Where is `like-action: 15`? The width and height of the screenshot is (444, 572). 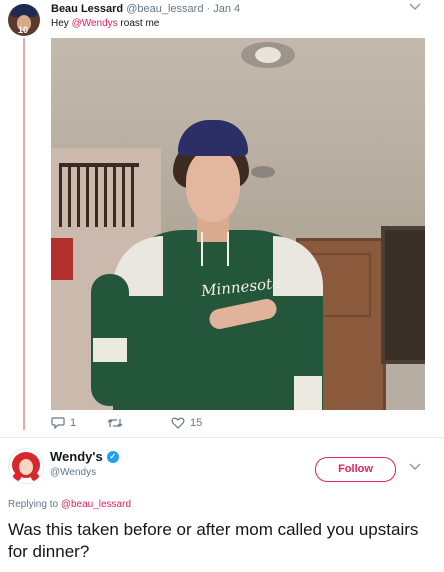
like-action: 15 is located at coordinates (186, 423).